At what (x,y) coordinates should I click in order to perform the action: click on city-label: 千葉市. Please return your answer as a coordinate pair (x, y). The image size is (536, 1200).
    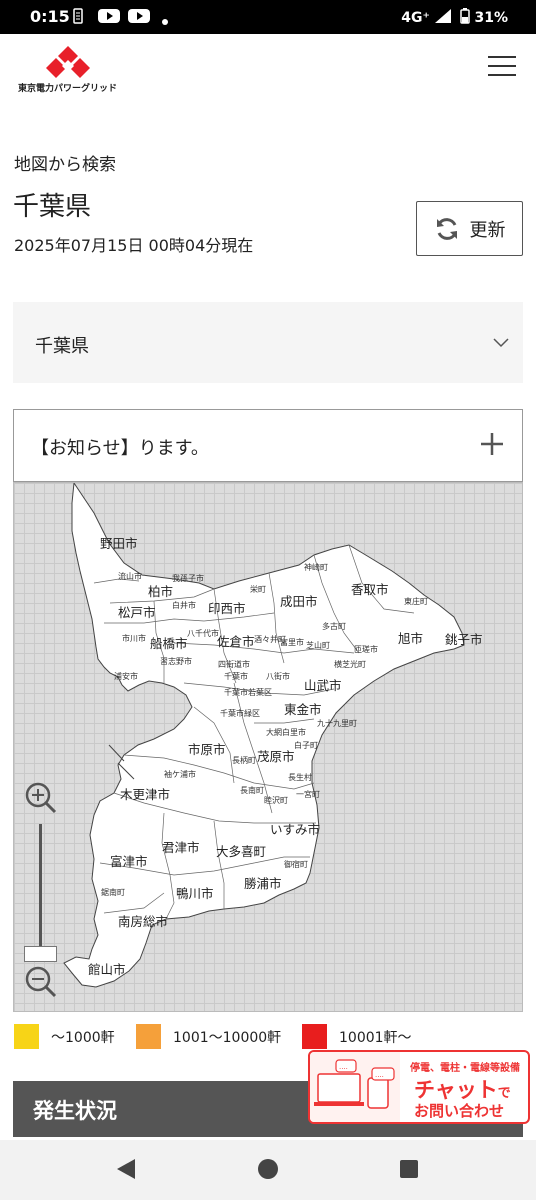
    Looking at the image, I should click on (236, 676).